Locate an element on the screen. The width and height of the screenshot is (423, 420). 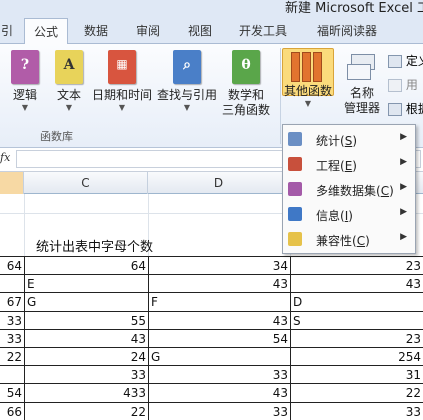
insert-function-icon: fx is located at coordinates (7, 159).